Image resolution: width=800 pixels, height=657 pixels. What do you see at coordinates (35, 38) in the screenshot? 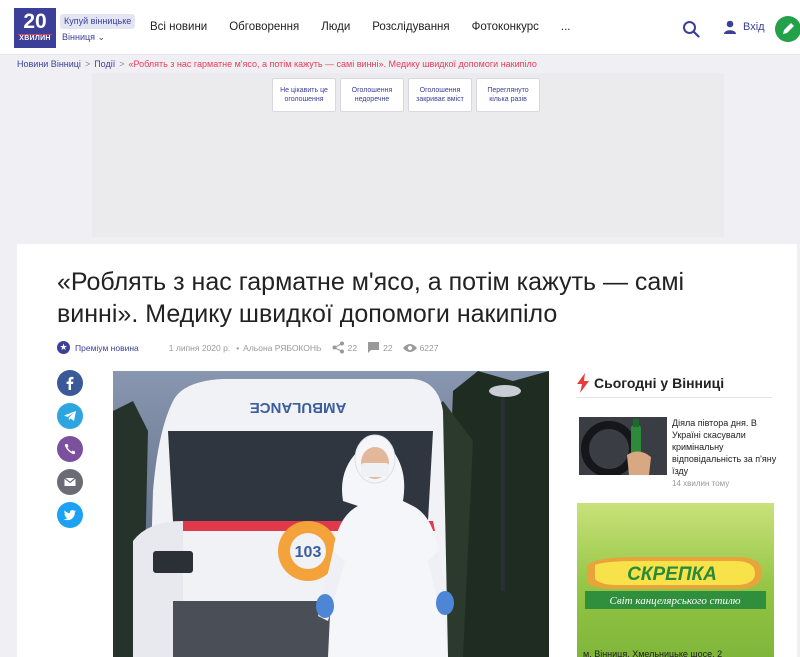
I see `logo-subtitle: ХВИЛИН` at bounding box center [35, 38].